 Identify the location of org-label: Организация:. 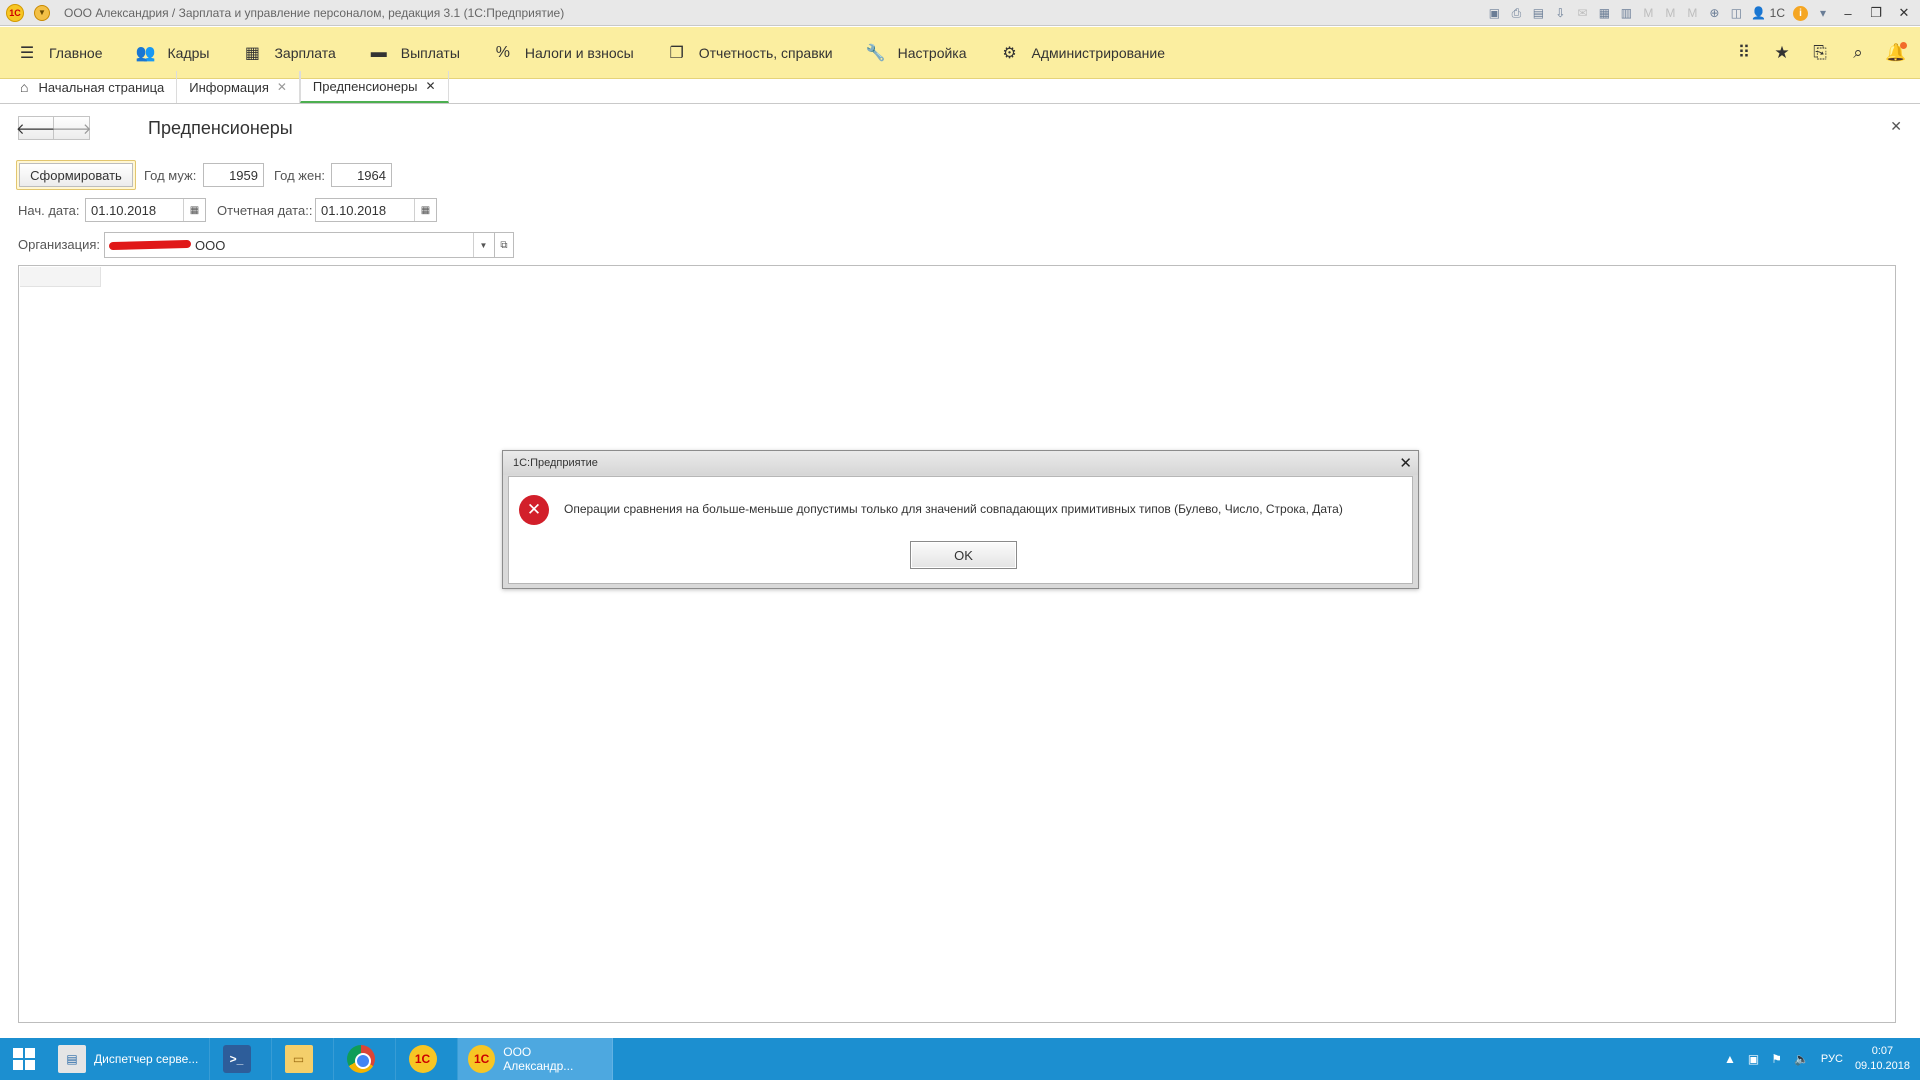
(59, 244).